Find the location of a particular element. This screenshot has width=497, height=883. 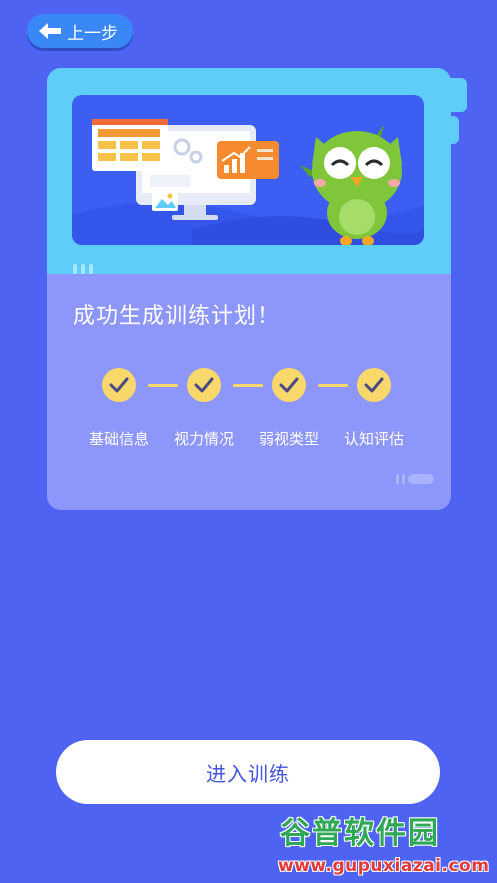

watermark: 谷普软件园 www.gupuxiazai.com is located at coordinates (383, 845).